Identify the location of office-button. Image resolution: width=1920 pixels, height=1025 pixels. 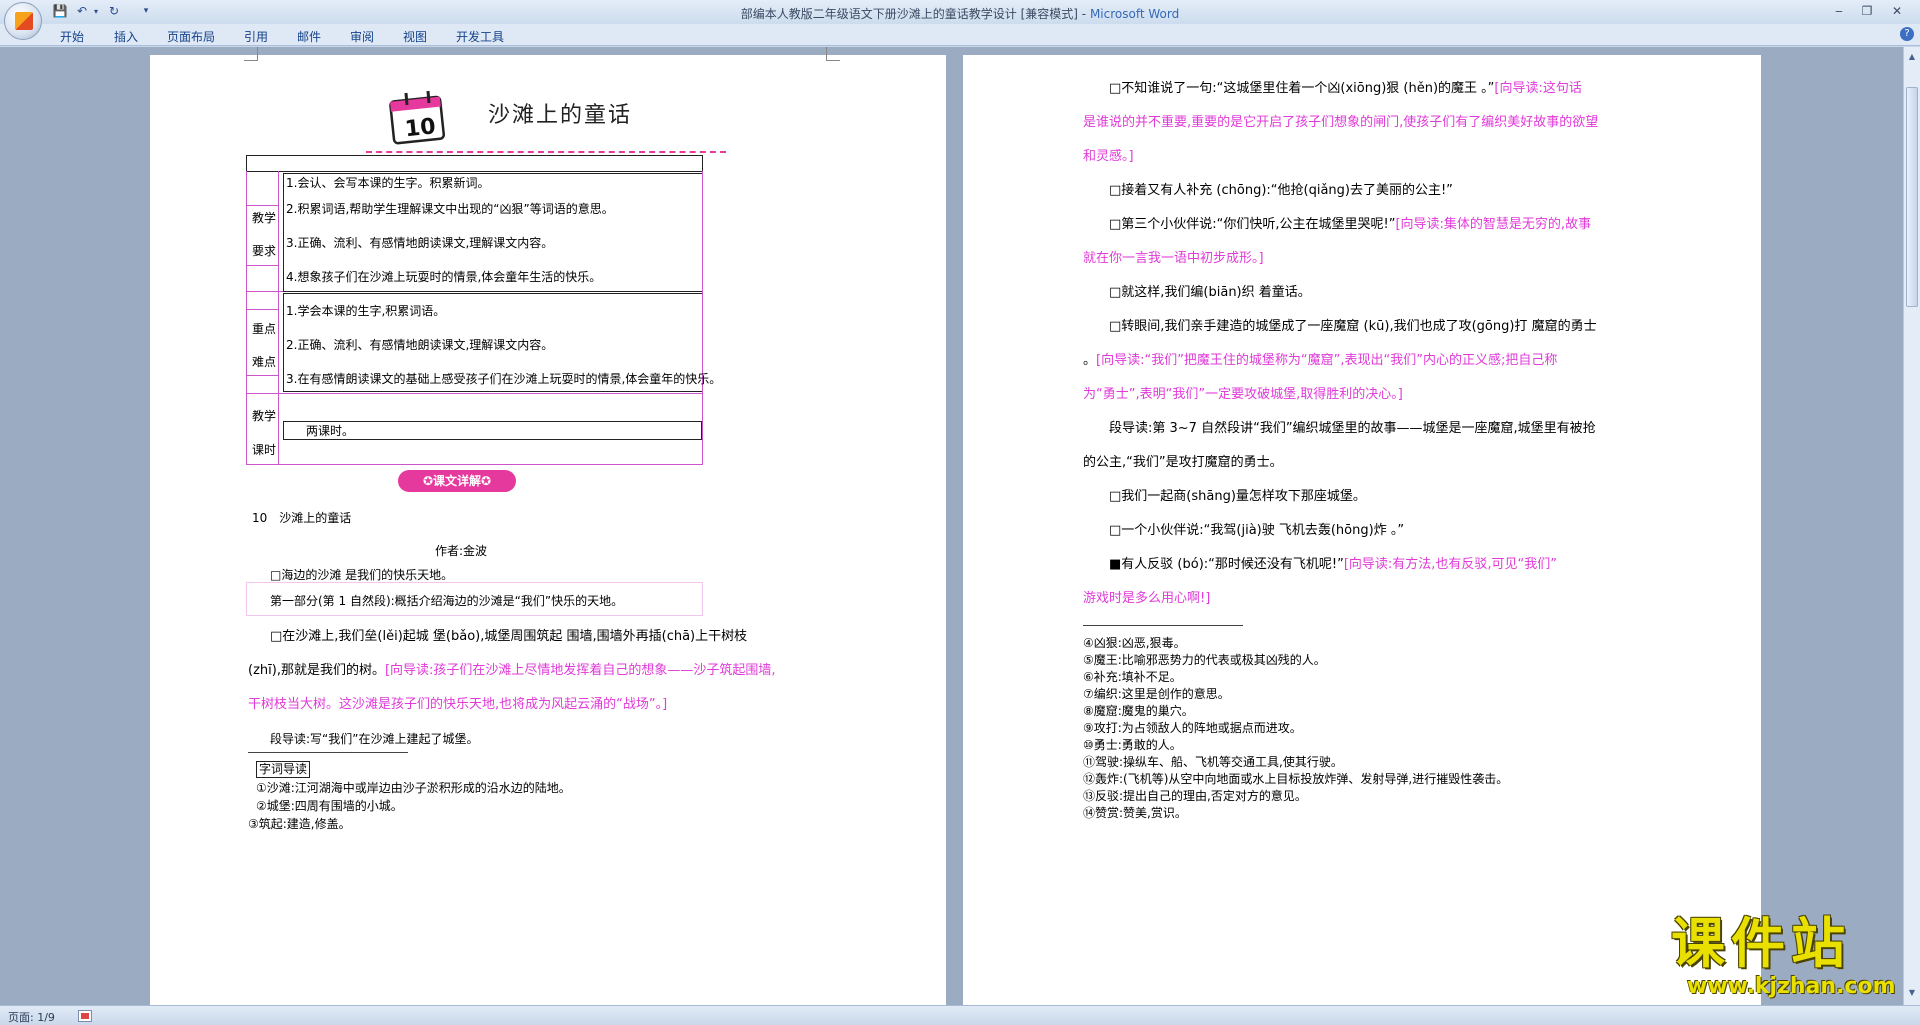
(23, 21).